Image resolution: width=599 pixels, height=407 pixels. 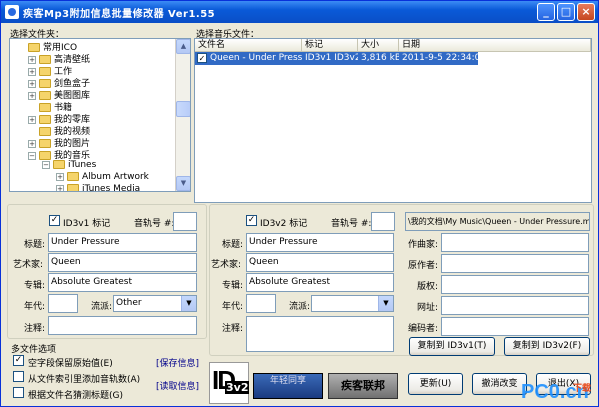 What do you see at coordinates (299, 12) in the screenshot?
I see `title-bar: 疾客Mp3附加信息批量修改器 Ver1.55 _ □ ×` at bounding box center [299, 12].